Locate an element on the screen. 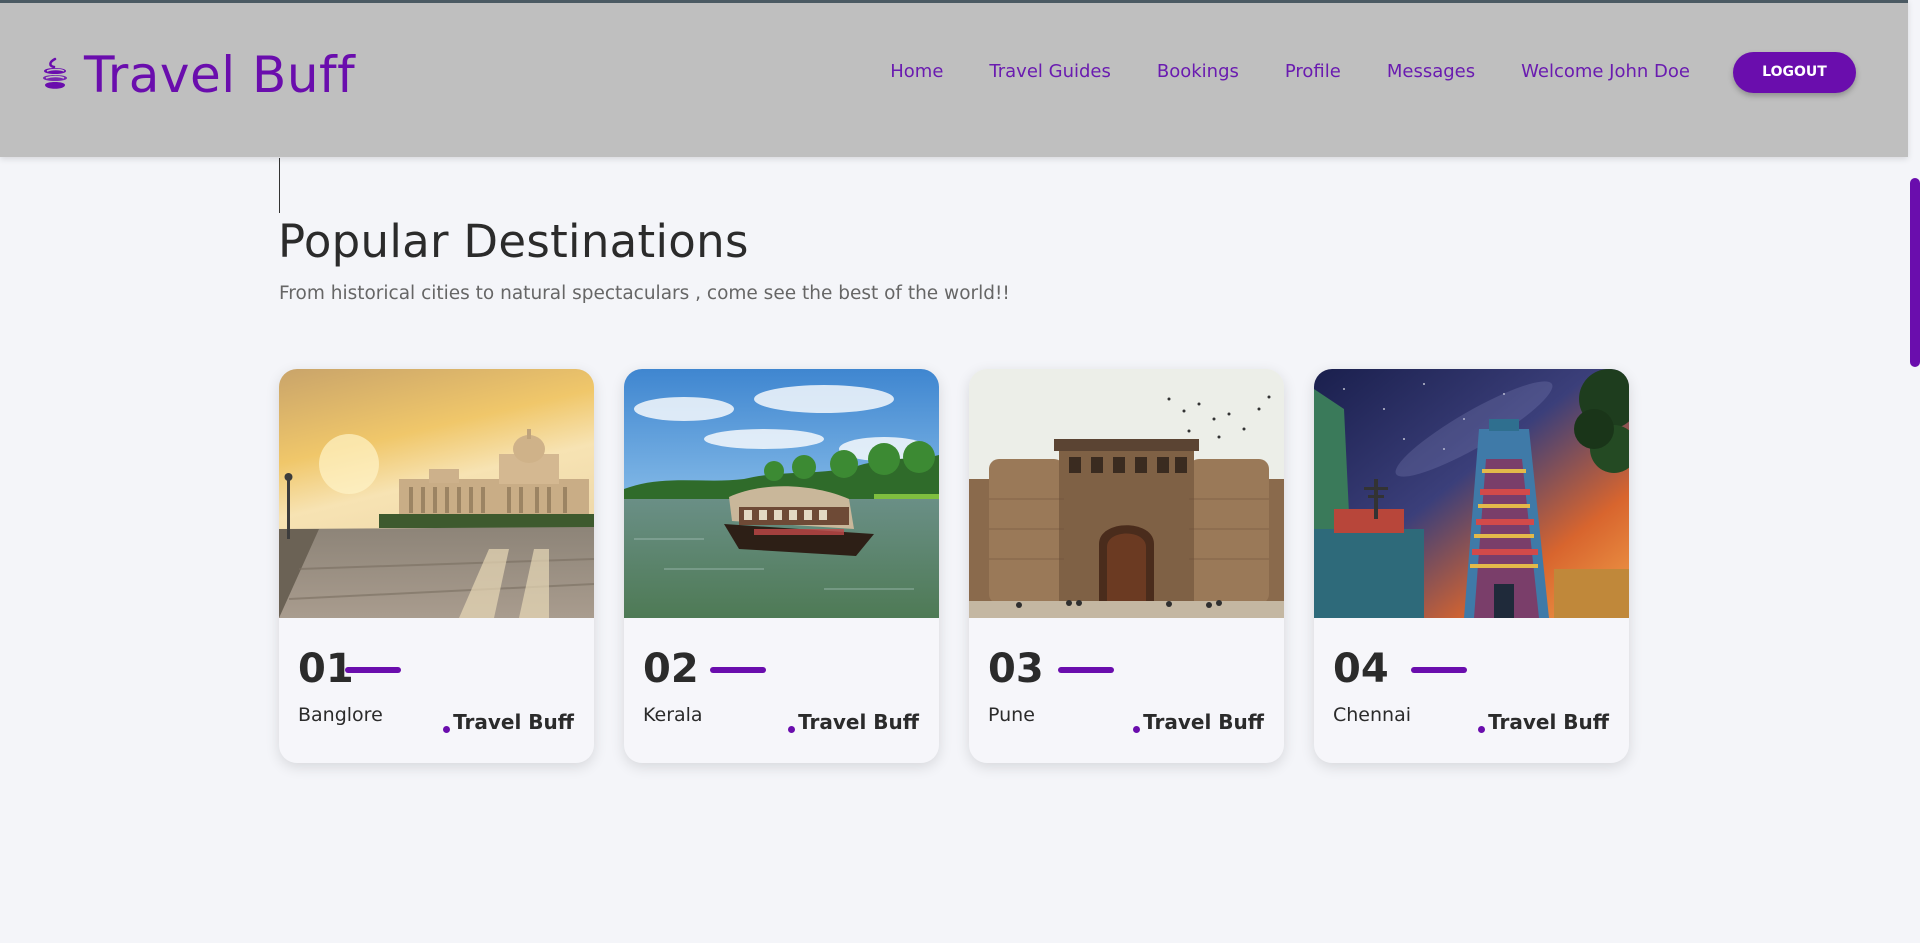  card-city: Kerala is located at coordinates (673, 715).